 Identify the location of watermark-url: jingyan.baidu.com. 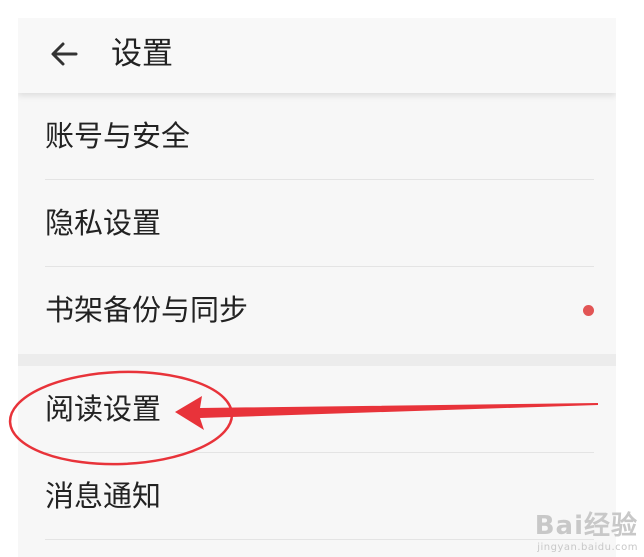
(587, 547).